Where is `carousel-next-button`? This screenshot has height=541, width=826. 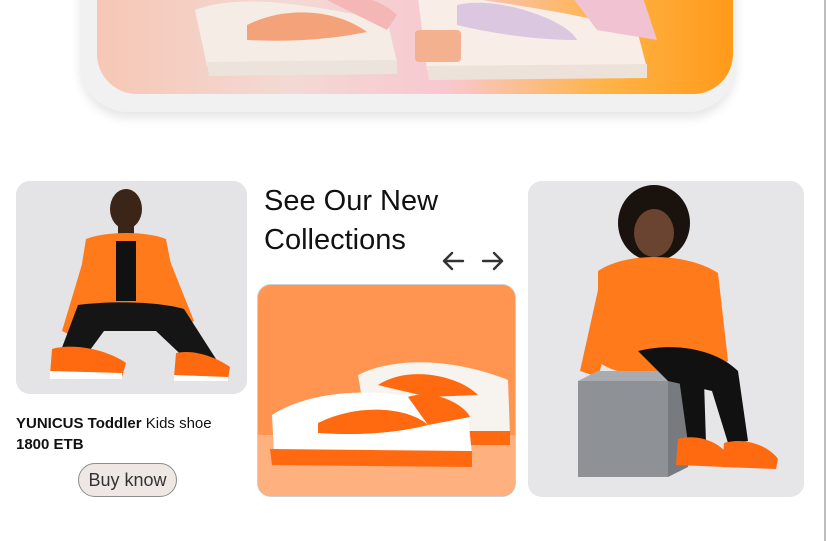 carousel-next-button is located at coordinates (493, 261).